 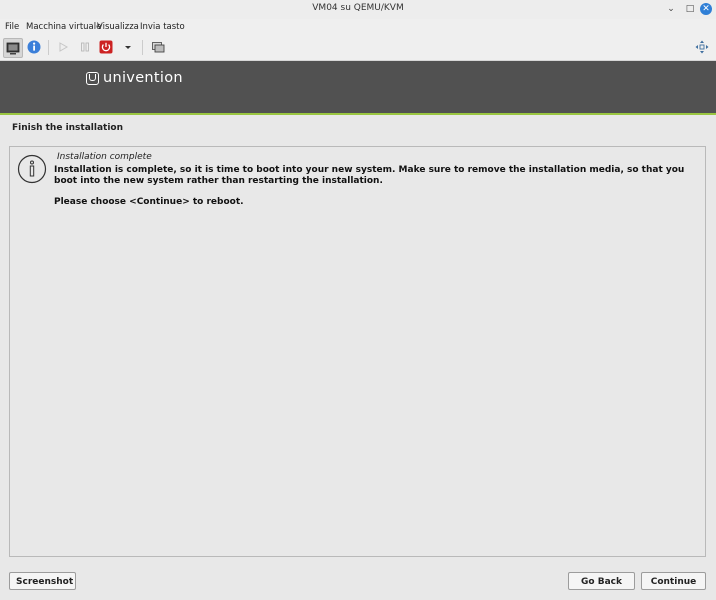 What do you see at coordinates (92, 78) in the screenshot?
I see `univention-logo-mark-icon` at bounding box center [92, 78].